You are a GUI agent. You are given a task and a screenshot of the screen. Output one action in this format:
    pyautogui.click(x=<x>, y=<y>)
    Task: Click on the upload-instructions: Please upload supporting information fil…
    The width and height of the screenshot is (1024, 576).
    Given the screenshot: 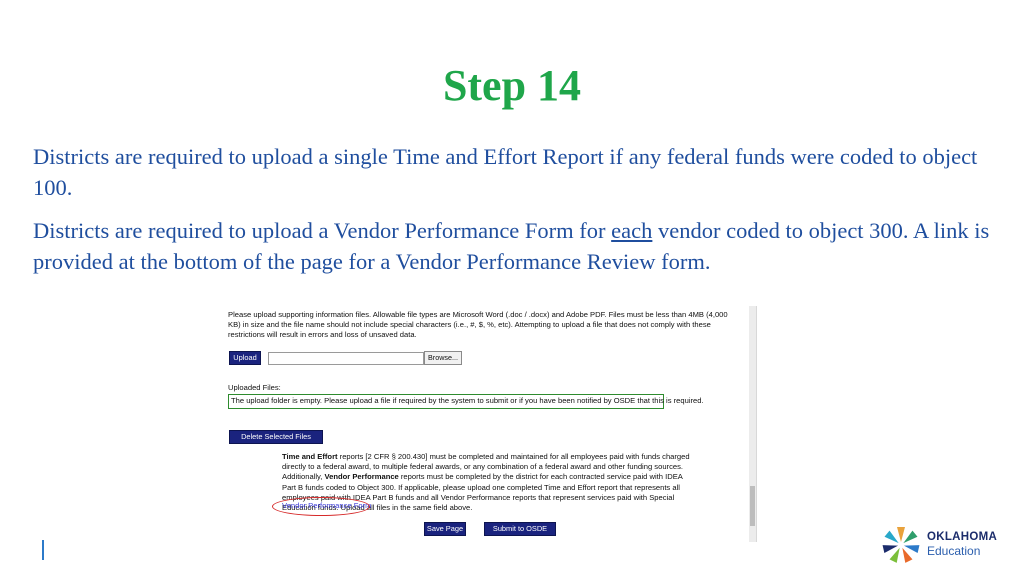 What is the action you would take?
    pyautogui.click(x=478, y=325)
    